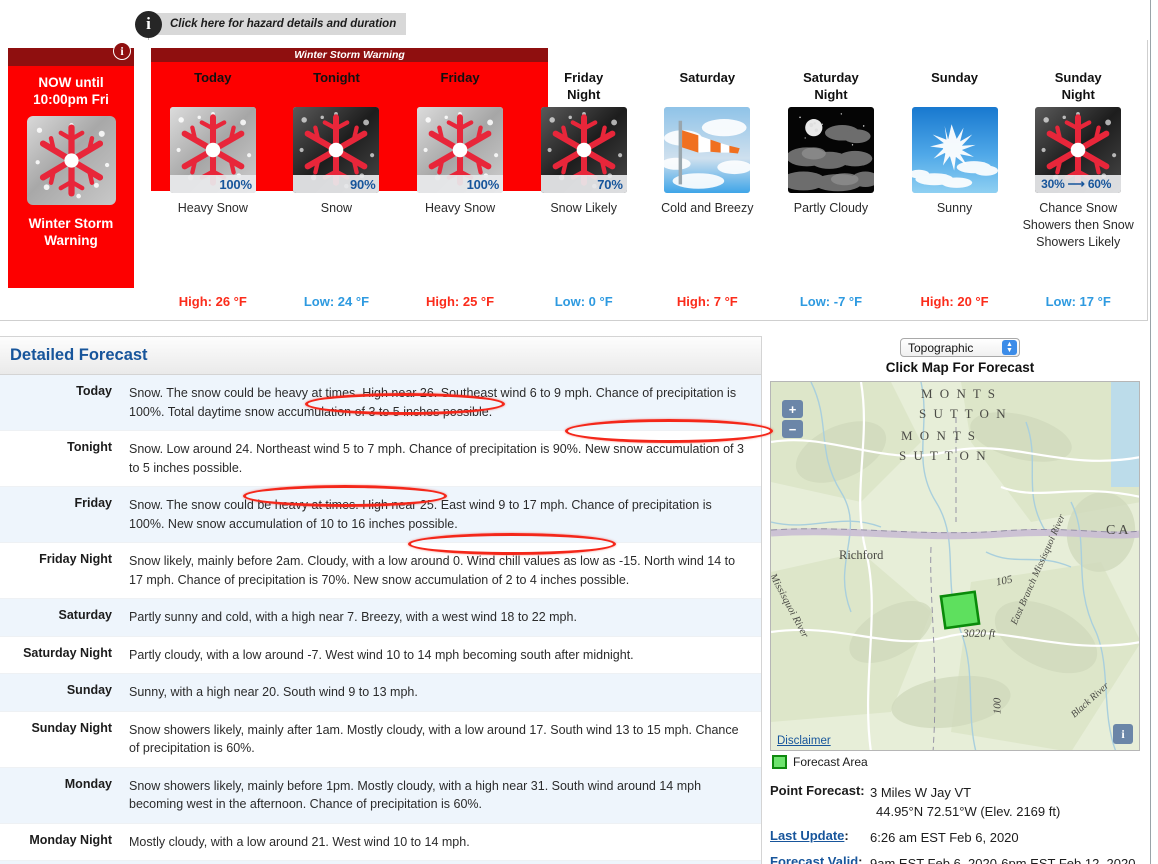 The height and width of the screenshot is (864, 1158). What do you see at coordinates (804, 741) in the screenshot?
I see `map-disclaimer-link: Disclaimer` at bounding box center [804, 741].